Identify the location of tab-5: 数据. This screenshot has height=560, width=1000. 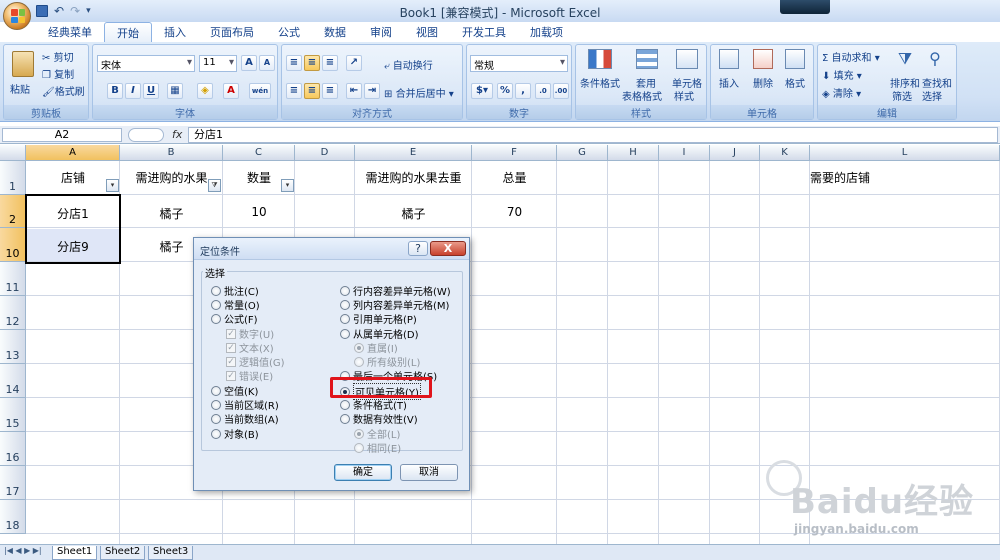
(335, 32).